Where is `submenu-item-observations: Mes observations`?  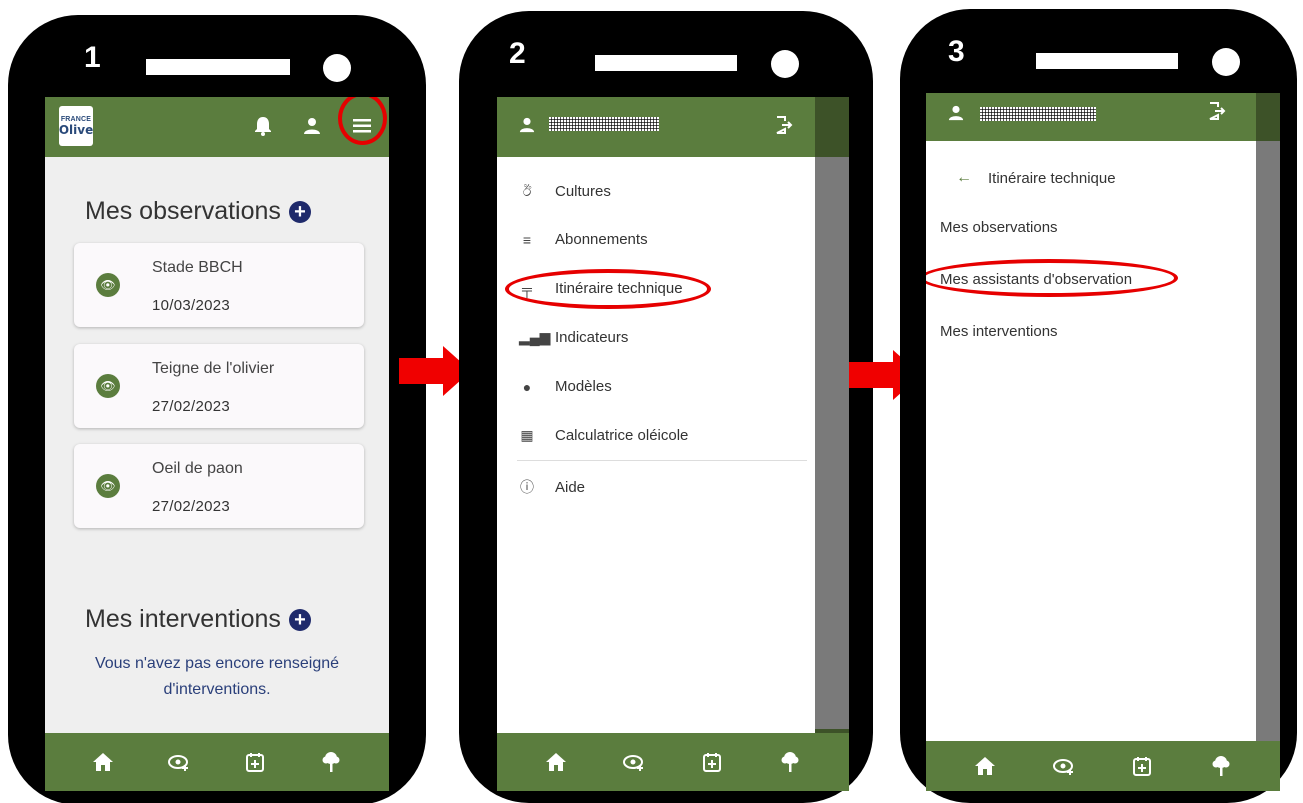
submenu-item-observations: Mes observations is located at coordinates (999, 227).